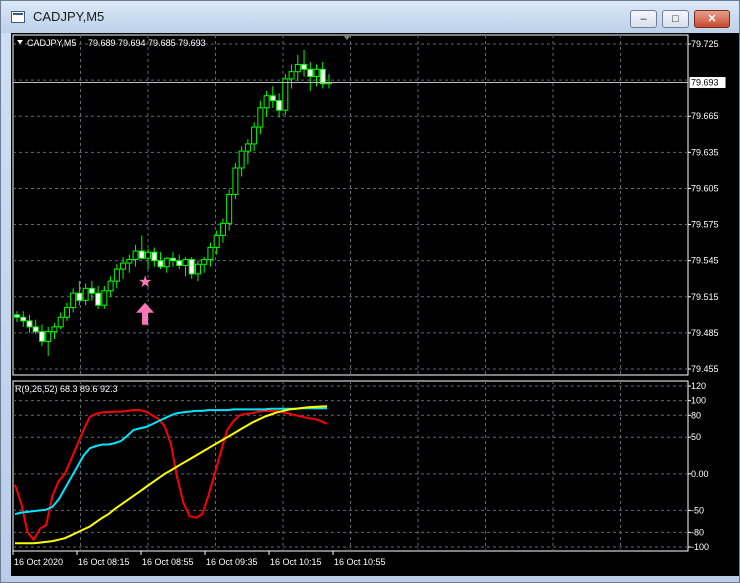  What do you see at coordinates (705, 369) in the screenshot?
I see `price-tick-label: 79.455` at bounding box center [705, 369].